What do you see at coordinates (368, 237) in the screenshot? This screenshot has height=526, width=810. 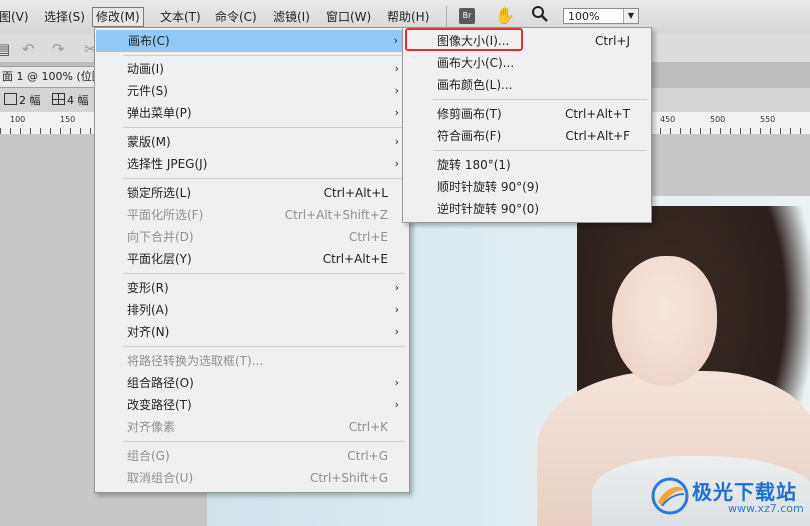 I see `menu-item-shortcut: Ctrl+E` at bounding box center [368, 237].